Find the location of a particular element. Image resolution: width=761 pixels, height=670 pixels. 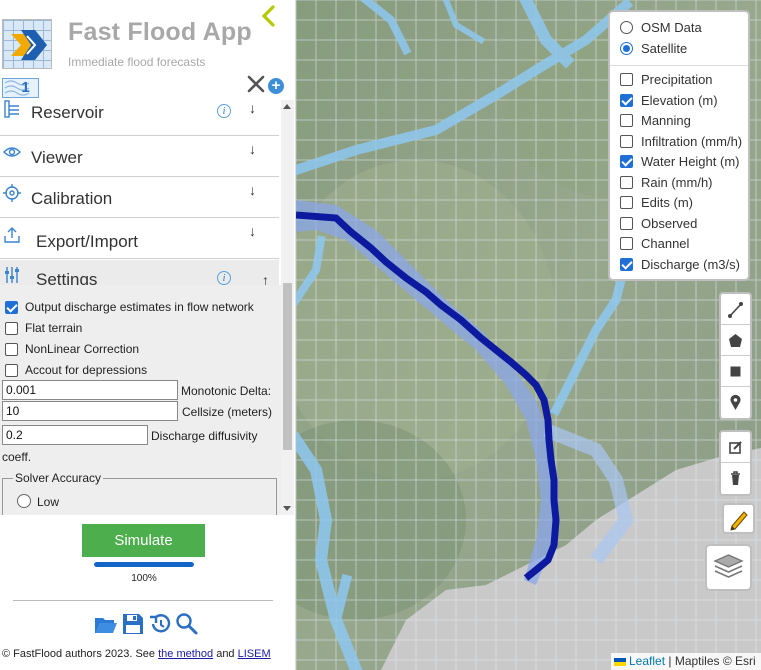

trash-icon is located at coordinates (735, 478).